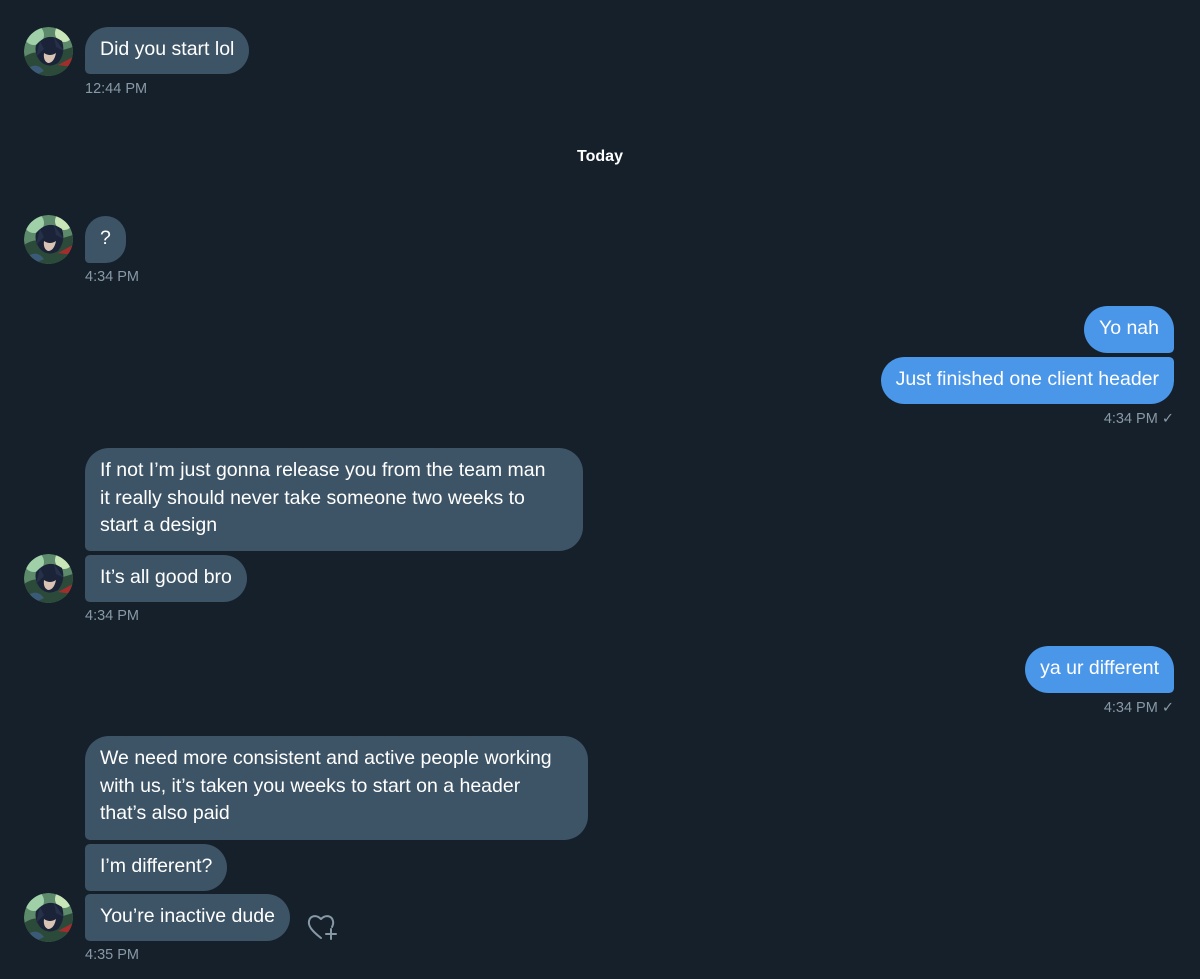  What do you see at coordinates (156, 867) in the screenshot?
I see `message-bubble-received: I’m different?` at bounding box center [156, 867].